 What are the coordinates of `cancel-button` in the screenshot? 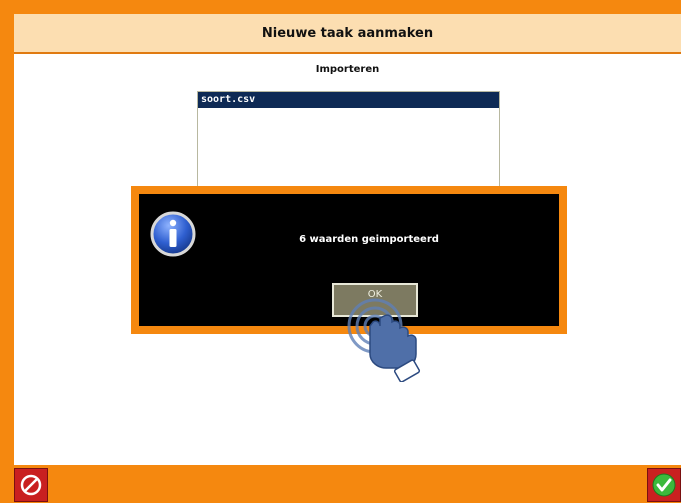 It's located at (31, 485).